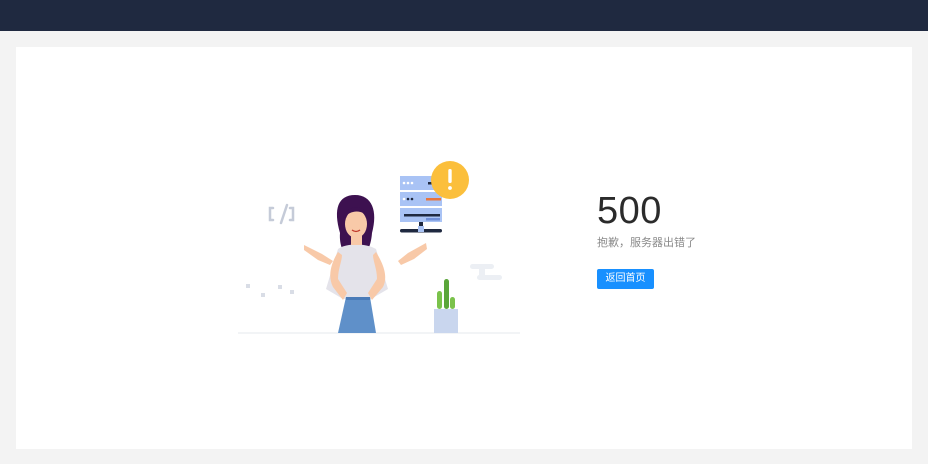  Describe the element at coordinates (270, 290) in the screenshot. I see `decor-dots` at that location.